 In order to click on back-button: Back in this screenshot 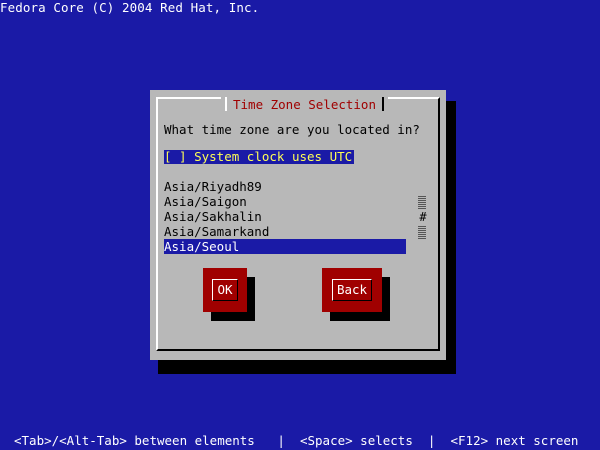, I will do `click(352, 290)`.